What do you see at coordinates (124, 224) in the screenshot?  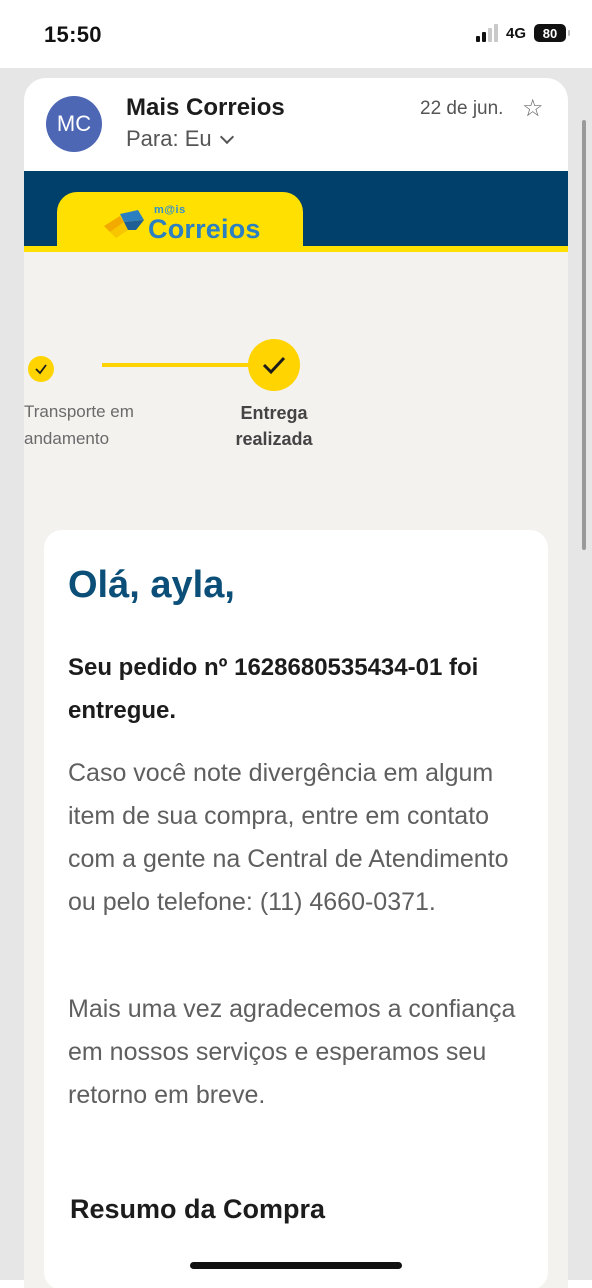 I see `correios-logo-icon` at bounding box center [124, 224].